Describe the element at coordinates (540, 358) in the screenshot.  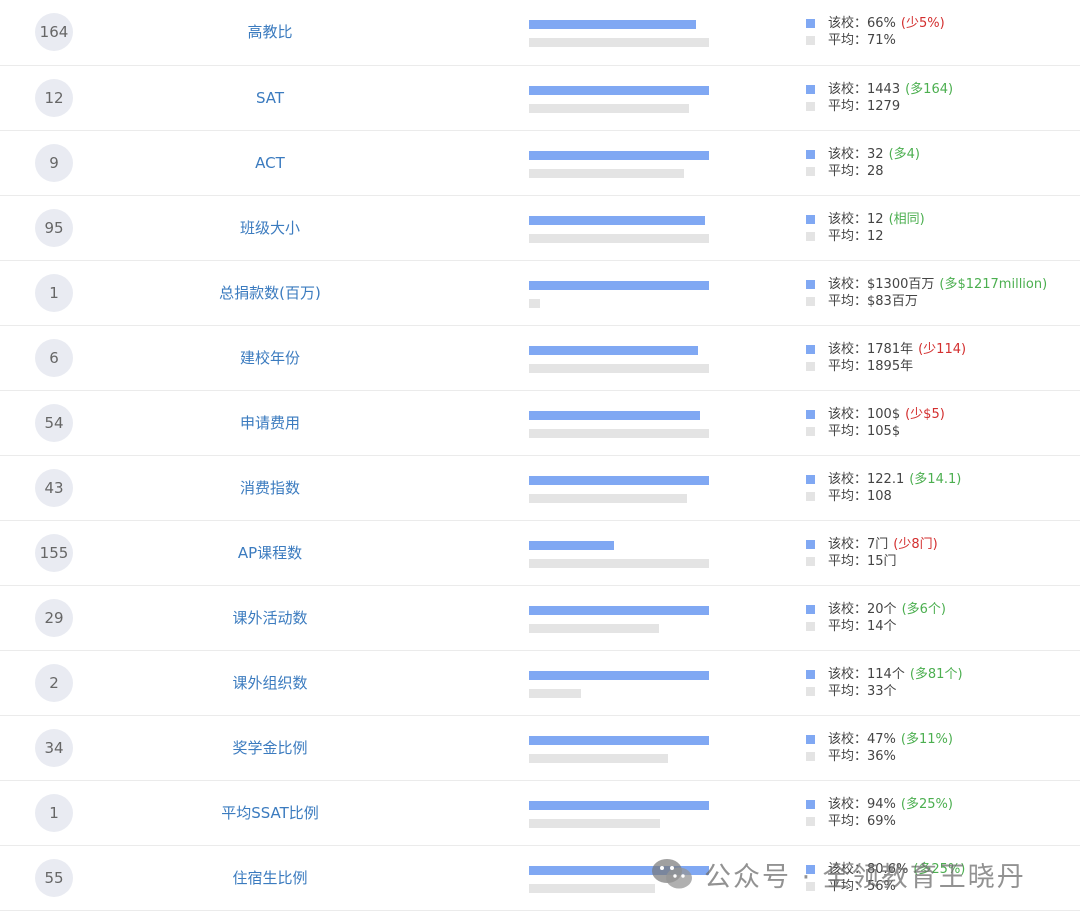
I see `table-row: 6 建校年份 该校： 1781年 (少114) 平均： 1895年` at that location.